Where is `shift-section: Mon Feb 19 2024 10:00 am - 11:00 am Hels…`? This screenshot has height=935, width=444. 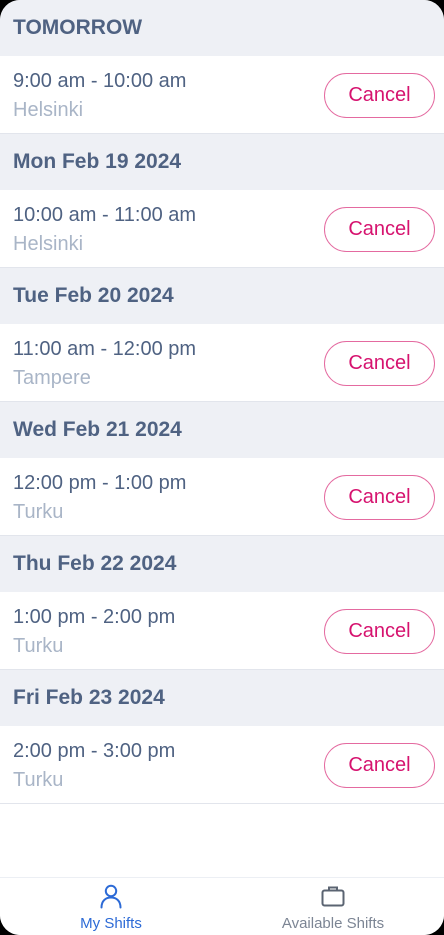
shift-section: Mon Feb 19 2024 10:00 am - 11:00 am Hels… is located at coordinates (222, 201).